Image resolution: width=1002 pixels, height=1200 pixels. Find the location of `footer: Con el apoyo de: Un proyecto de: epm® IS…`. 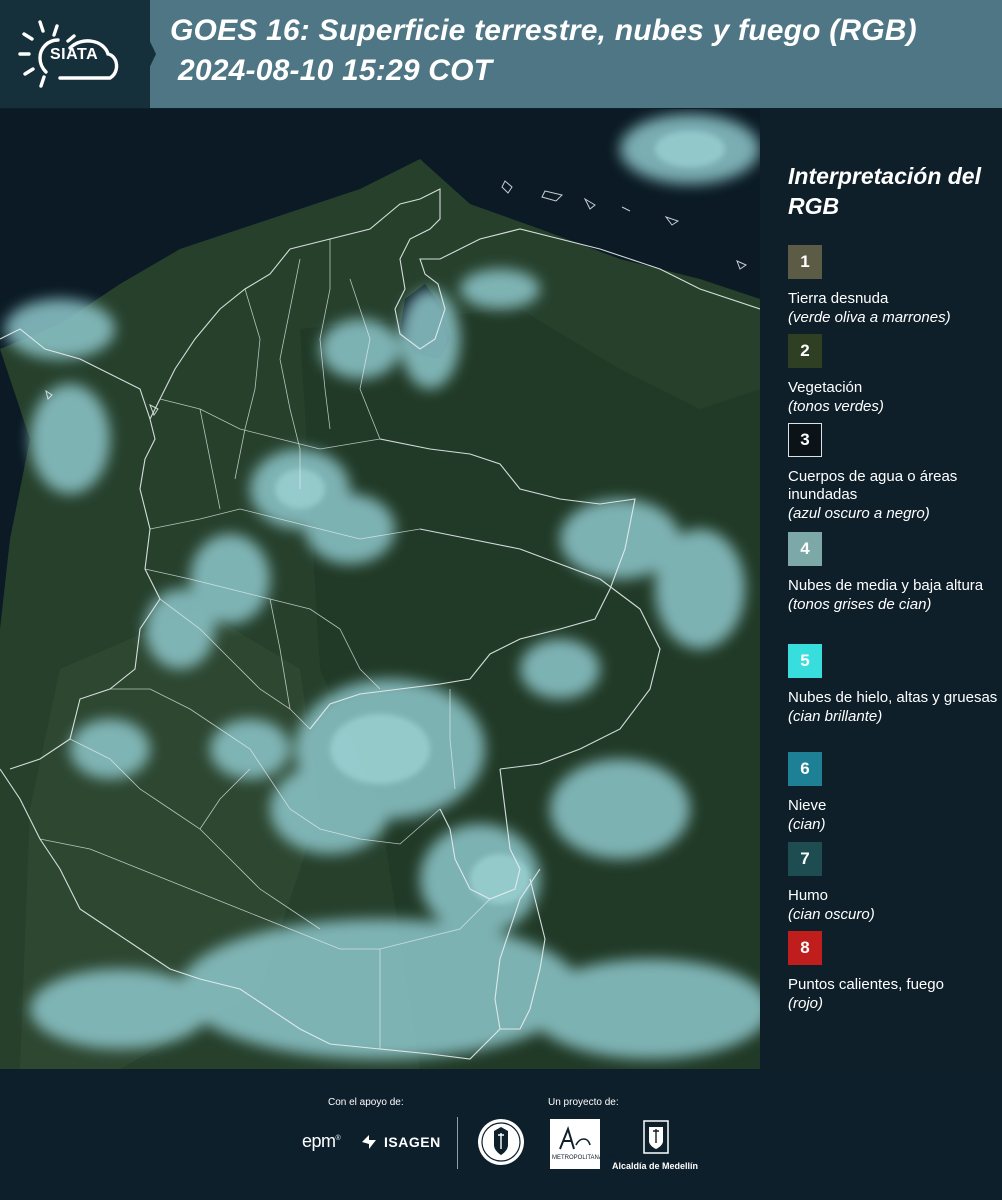

footer: Con el apoyo de: Un proyecto de: epm® IS… is located at coordinates (501, 1134).